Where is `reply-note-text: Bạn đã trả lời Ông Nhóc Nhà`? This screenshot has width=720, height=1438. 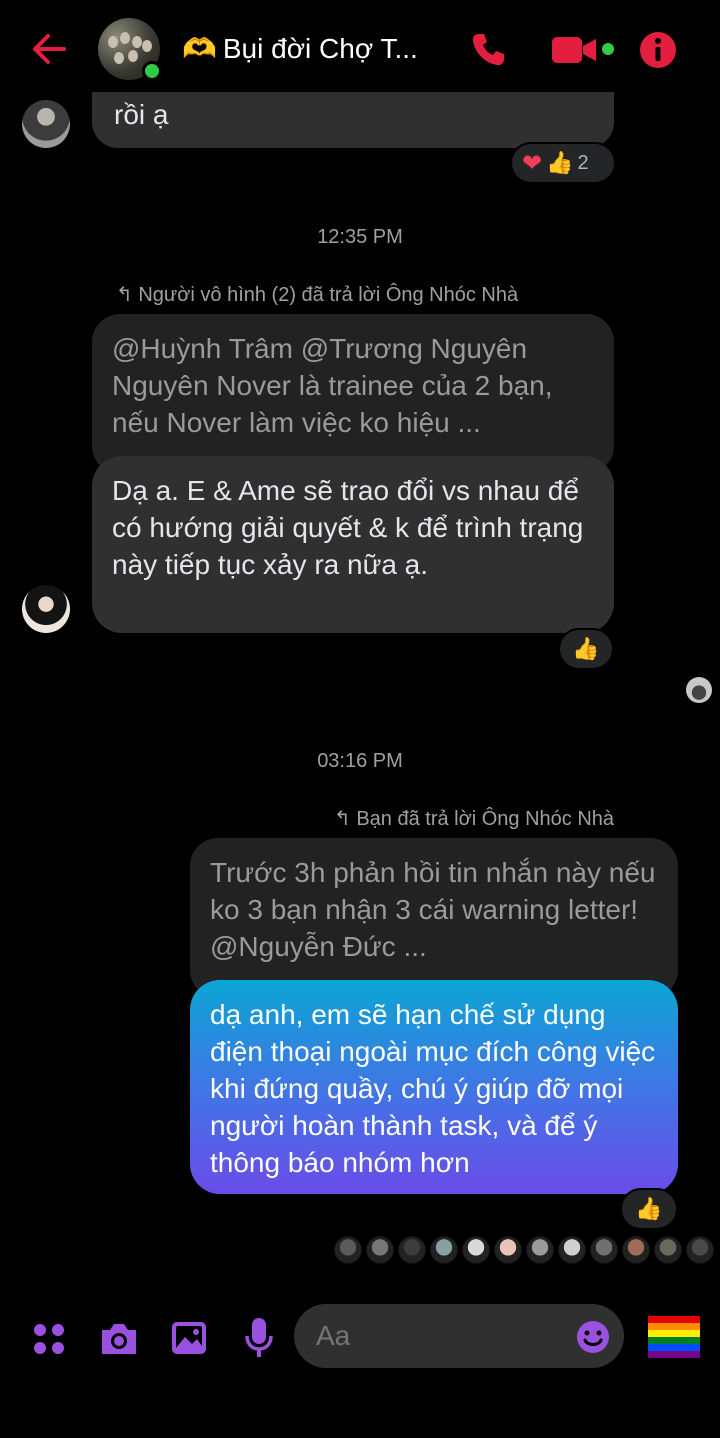
reply-note-text: Bạn đã trả lời Ông Nhóc Nhà is located at coordinates (485, 819).